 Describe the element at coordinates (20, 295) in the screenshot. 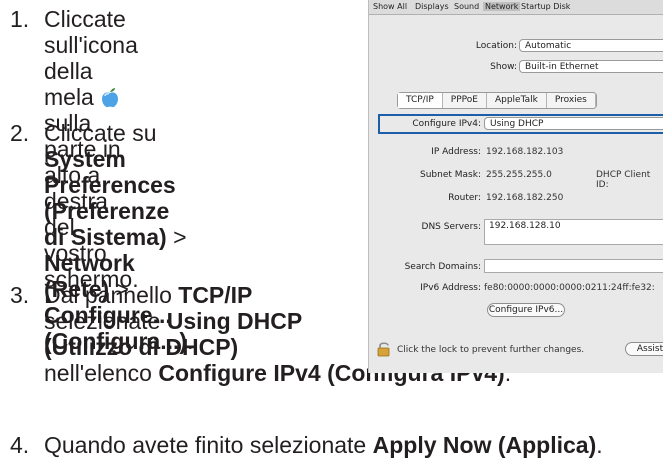

I see `step-number: 3.` at that location.